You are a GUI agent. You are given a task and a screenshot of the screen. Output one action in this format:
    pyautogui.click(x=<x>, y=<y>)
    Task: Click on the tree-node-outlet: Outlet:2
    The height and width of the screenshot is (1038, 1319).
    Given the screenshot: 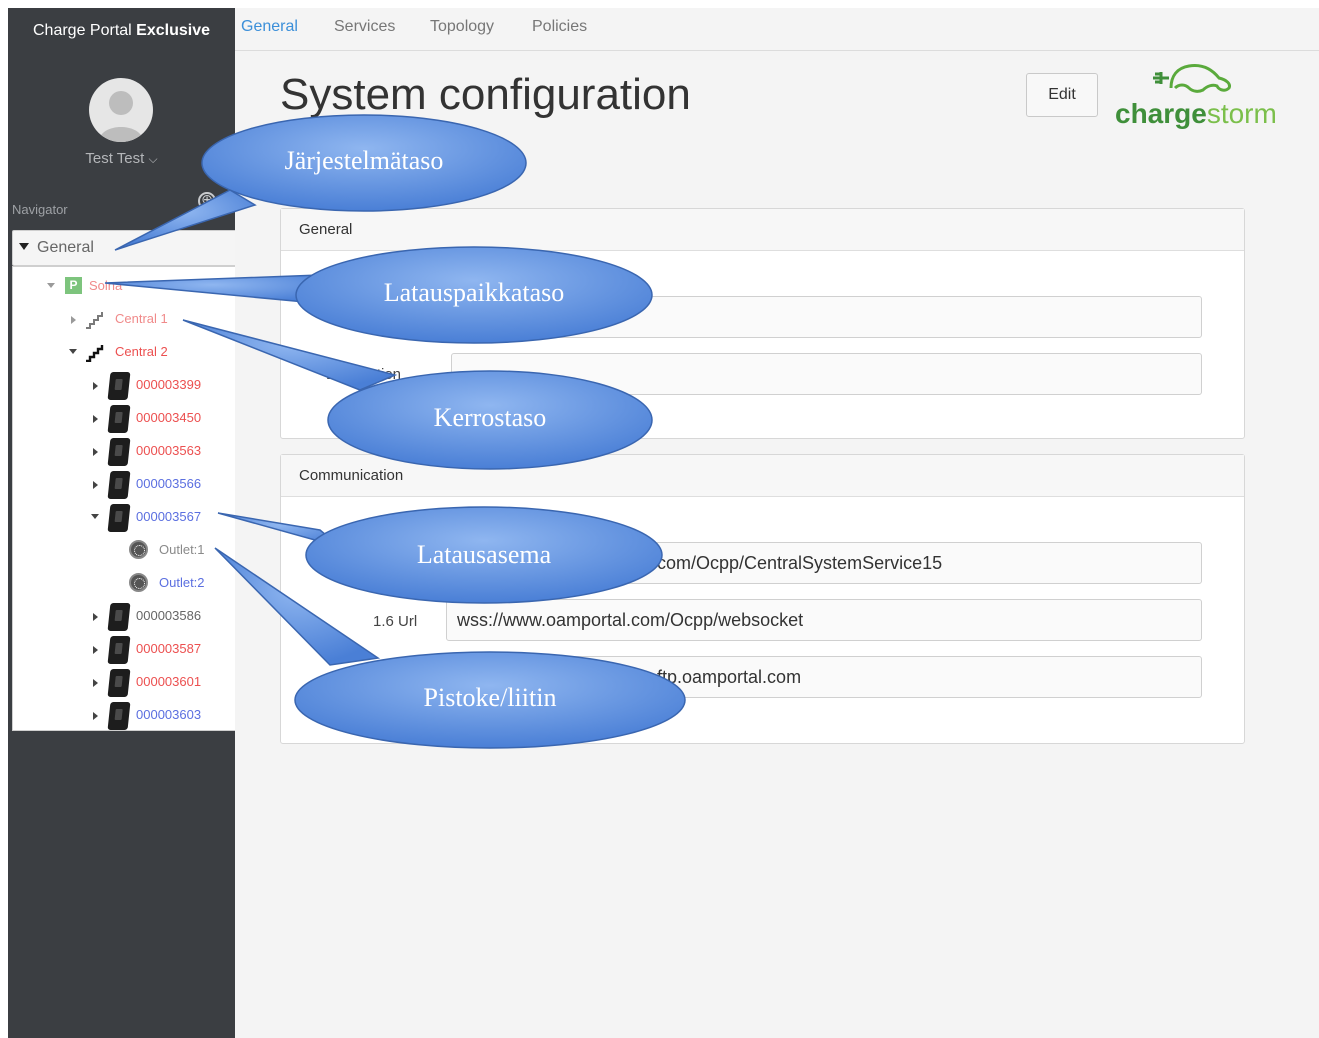 What is the action you would take?
    pyautogui.click(x=189, y=584)
    